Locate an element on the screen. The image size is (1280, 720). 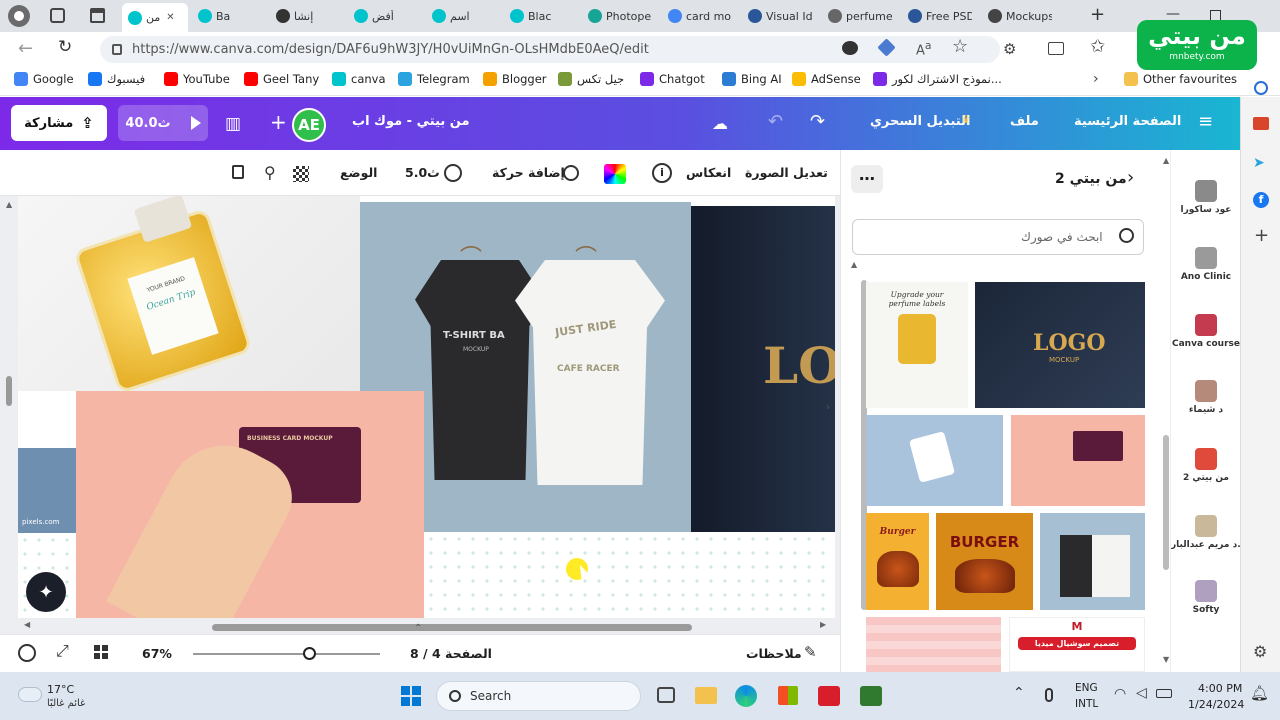
bookmark-item: Telegram is located at coordinates (434, 79).